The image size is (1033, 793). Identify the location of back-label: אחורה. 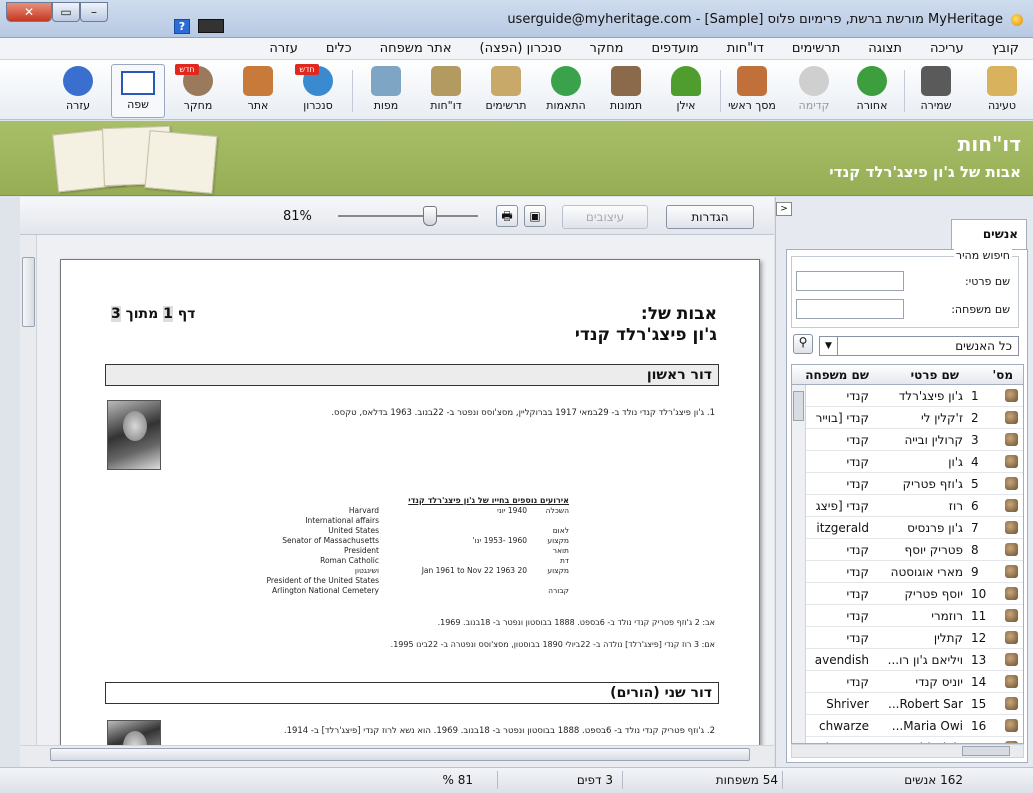
(872, 105).